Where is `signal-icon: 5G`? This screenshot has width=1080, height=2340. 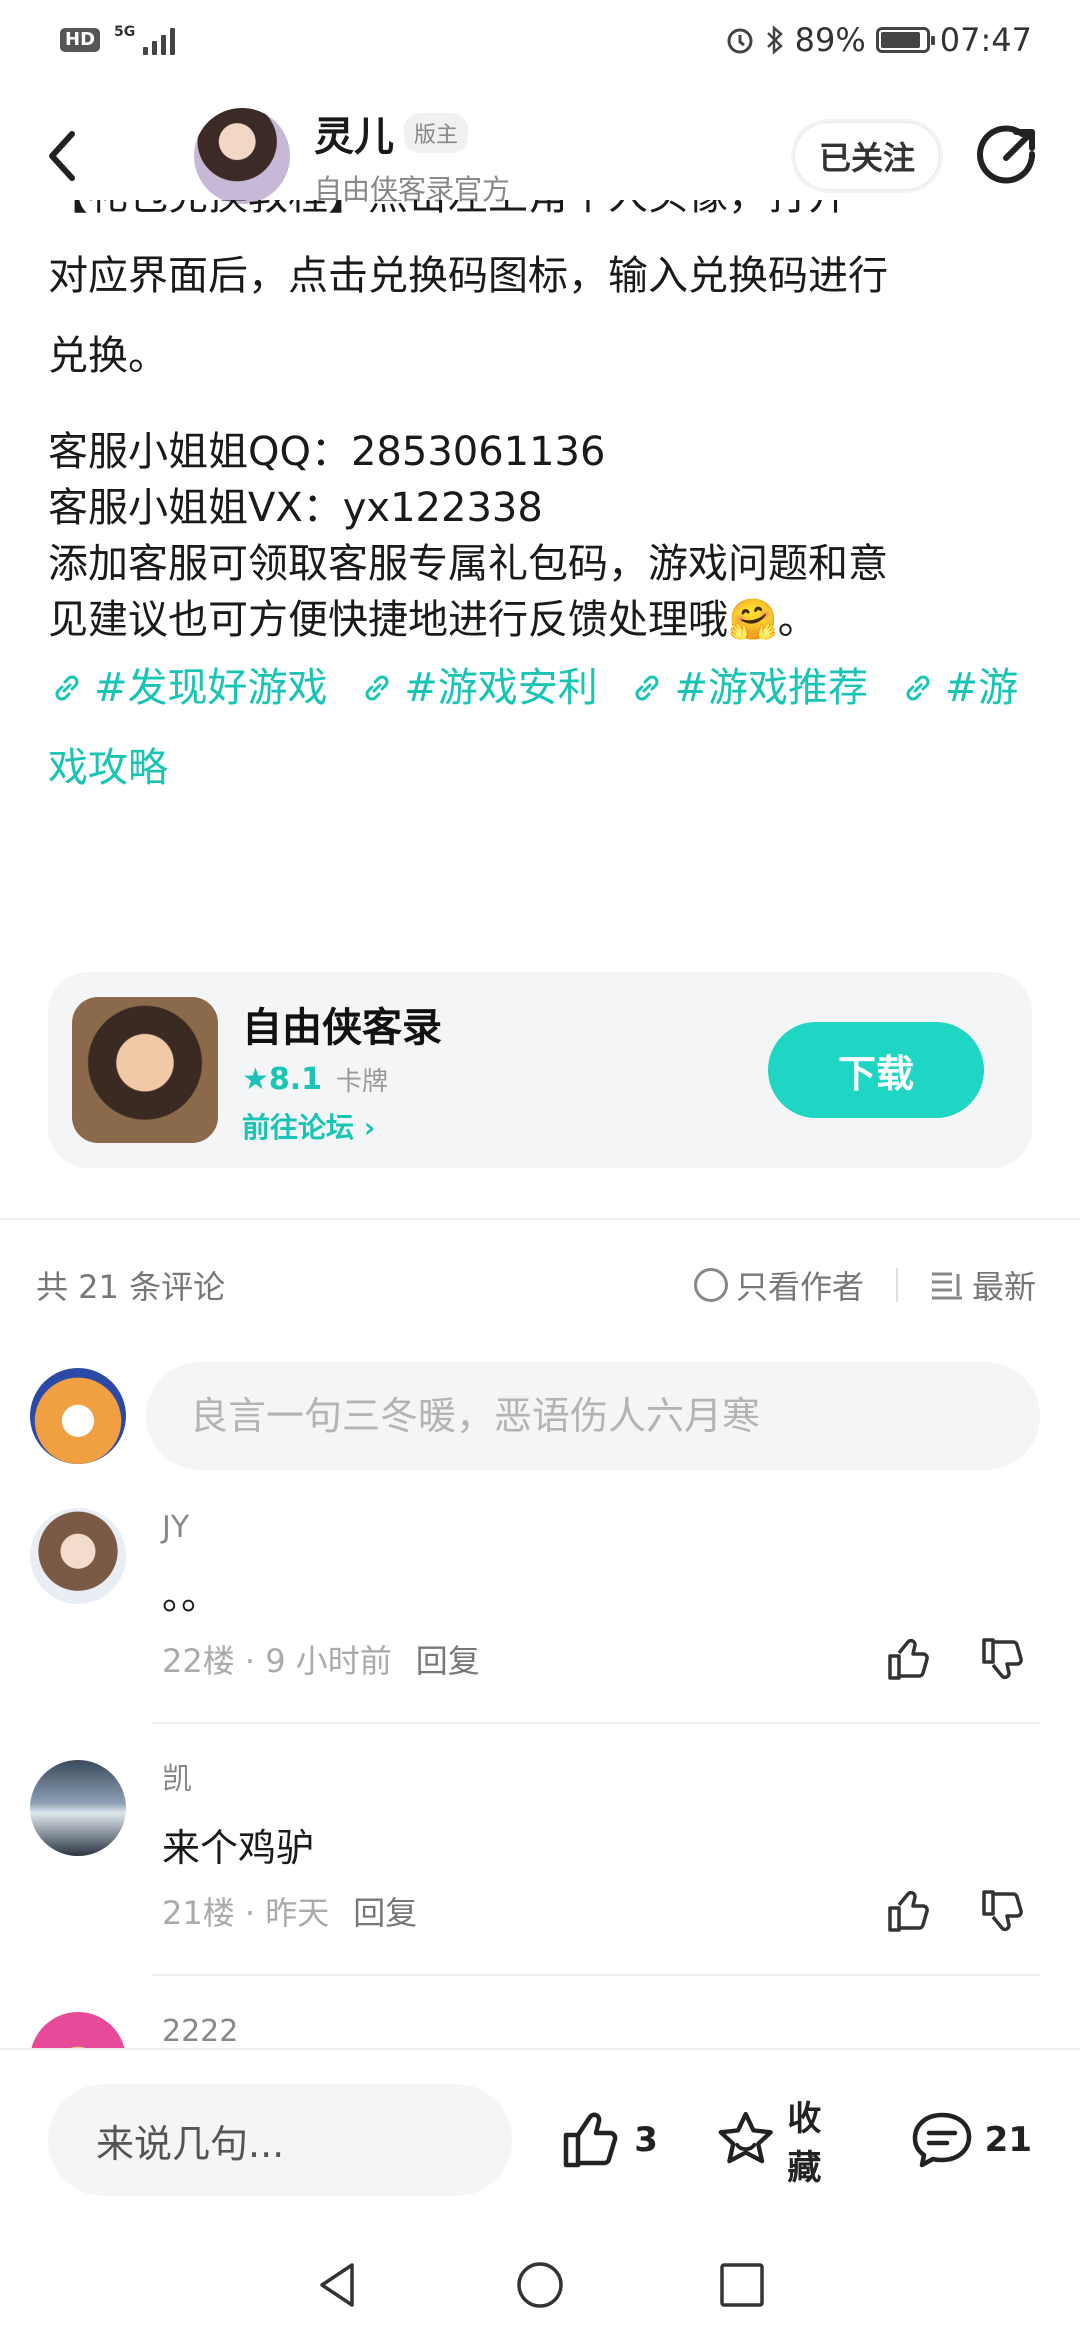
signal-icon: 5G is located at coordinates (145, 39).